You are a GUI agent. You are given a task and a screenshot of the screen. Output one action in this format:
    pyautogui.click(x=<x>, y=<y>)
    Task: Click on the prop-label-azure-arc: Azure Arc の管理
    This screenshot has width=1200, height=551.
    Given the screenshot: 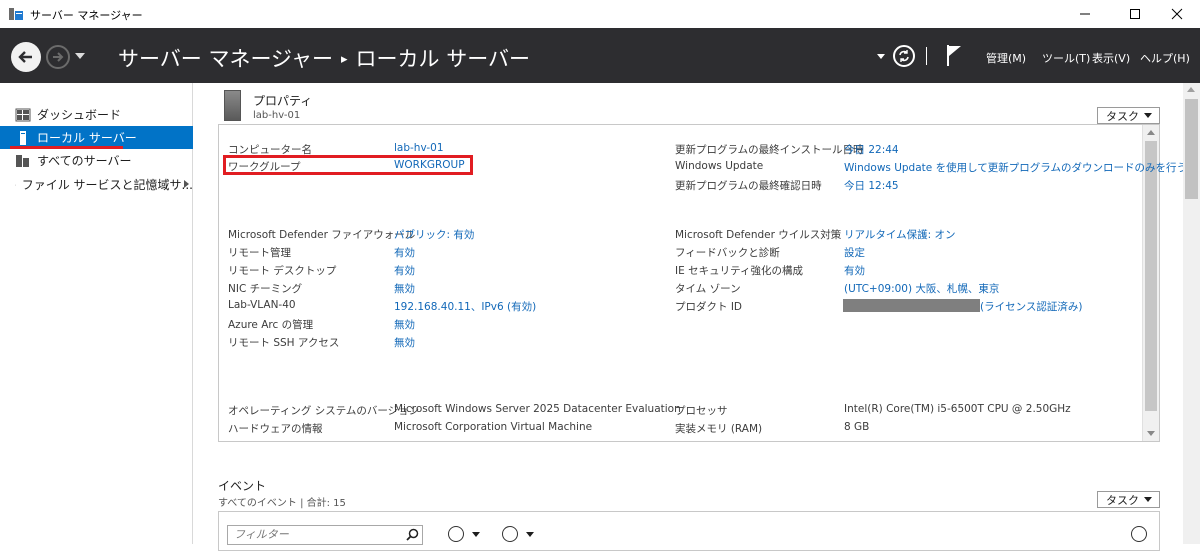 What is the action you would take?
    pyautogui.click(x=270, y=324)
    